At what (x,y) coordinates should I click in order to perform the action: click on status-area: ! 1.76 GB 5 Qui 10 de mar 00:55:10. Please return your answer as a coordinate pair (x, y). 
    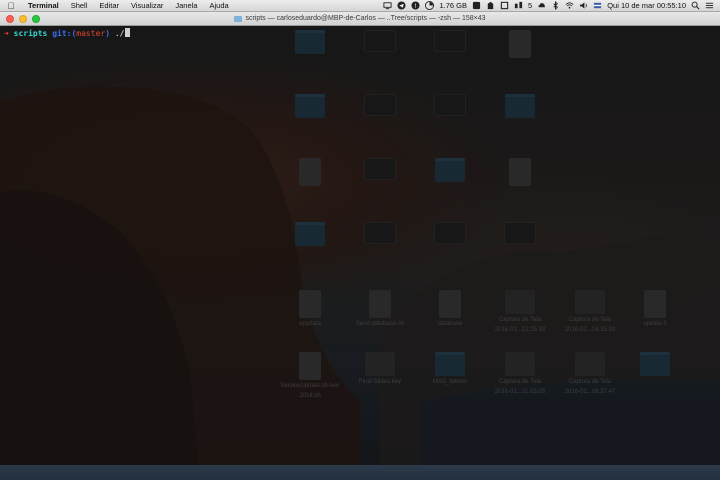
    Looking at the image, I should click on (551, 5).